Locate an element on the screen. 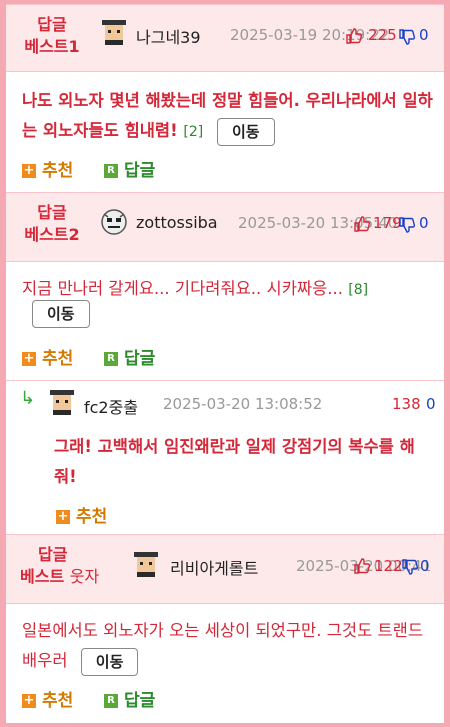 This screenshot has height=727, width=450. best-label-bottom: 베스트1 is located at coordinates (52, 46).